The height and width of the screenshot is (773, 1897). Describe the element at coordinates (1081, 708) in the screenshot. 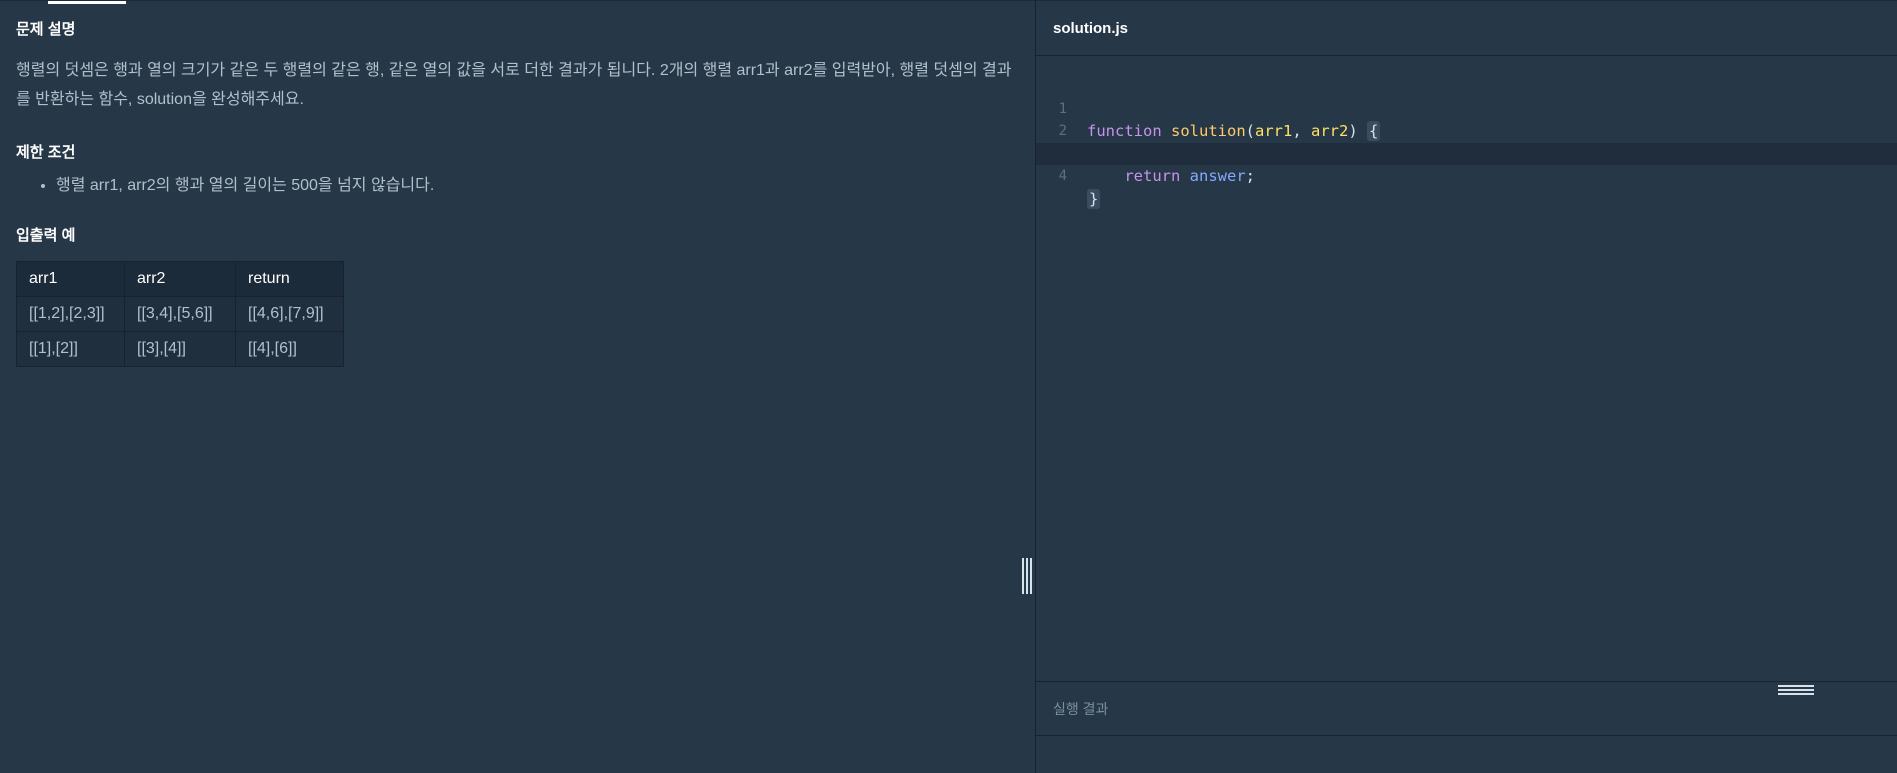

I see `result-label: 실행 결과` at that location.